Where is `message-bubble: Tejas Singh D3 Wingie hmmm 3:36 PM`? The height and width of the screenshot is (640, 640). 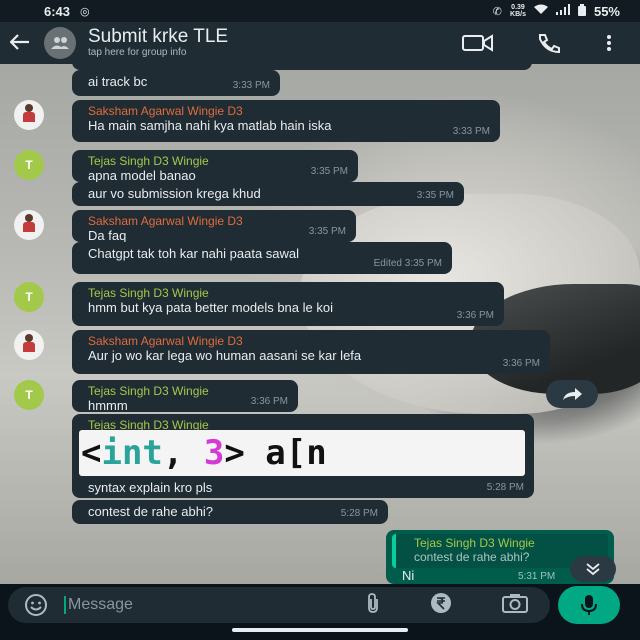
message-bubble: Tejas Singh D3 Wingie hmmm 3:36 PM is located at coordinates (185, 396).